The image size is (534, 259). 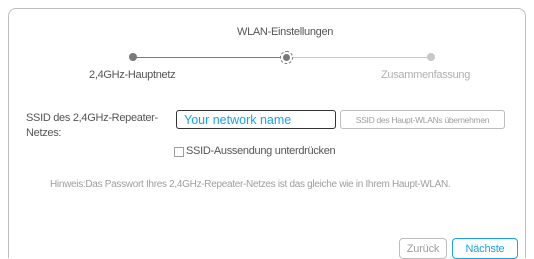 What do you see at coordinates (285, 32) in the screenshot?
I see `stepper-title: WLAN-Einstellungen` at bounding box center [285, 32].